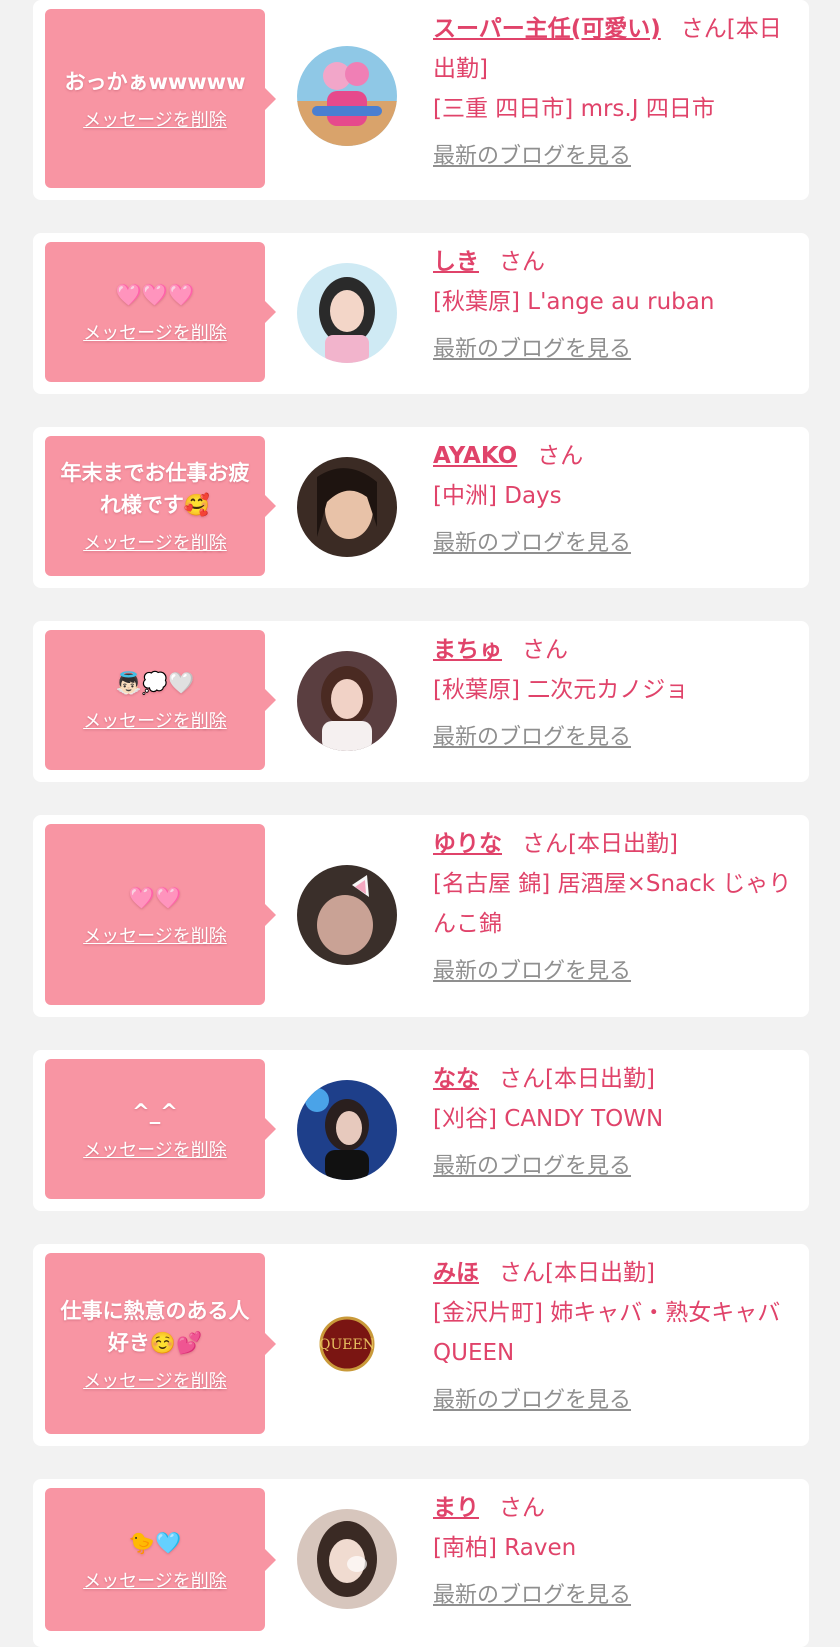  Describe the element at coordinates (574, 302) in the screenshot. I see `shop-label: [秋葉原] L'ange au ruban` at that location.